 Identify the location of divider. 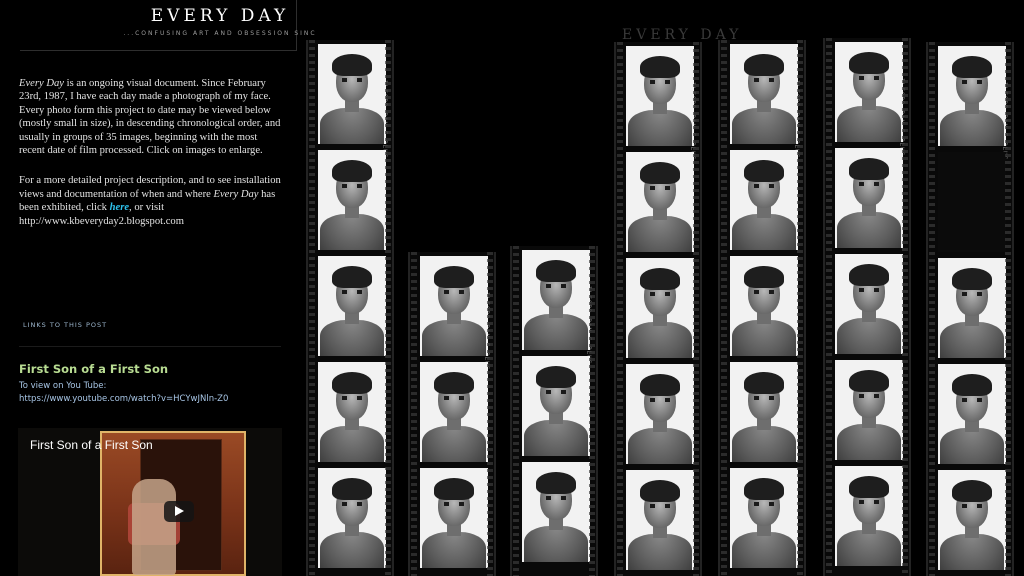
(150, 346).